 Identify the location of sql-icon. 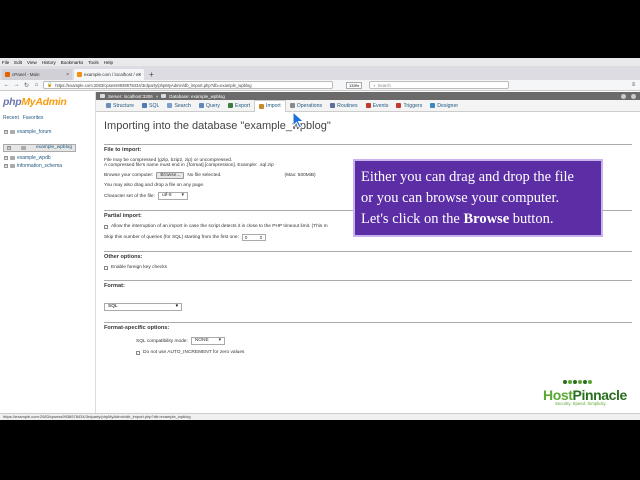
(145, 105).